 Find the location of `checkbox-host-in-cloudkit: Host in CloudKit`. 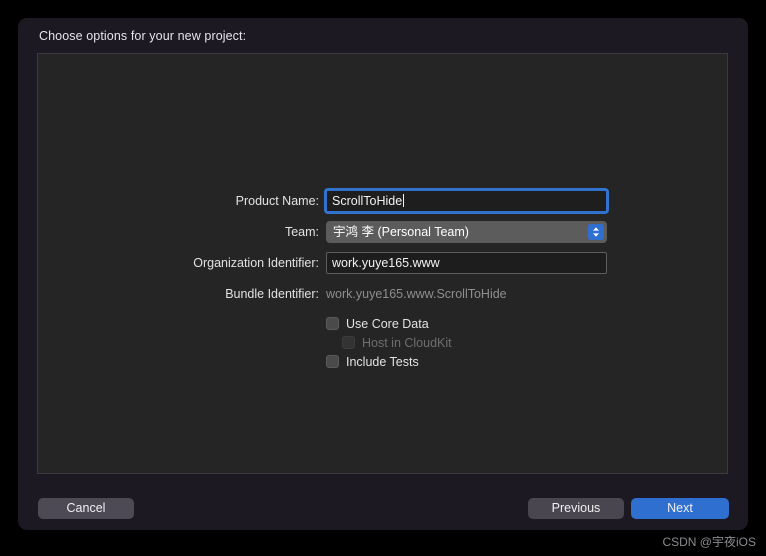

checkbox-host-in-cloudkit: Host in CloudKit is located at coordinates (397, 343).